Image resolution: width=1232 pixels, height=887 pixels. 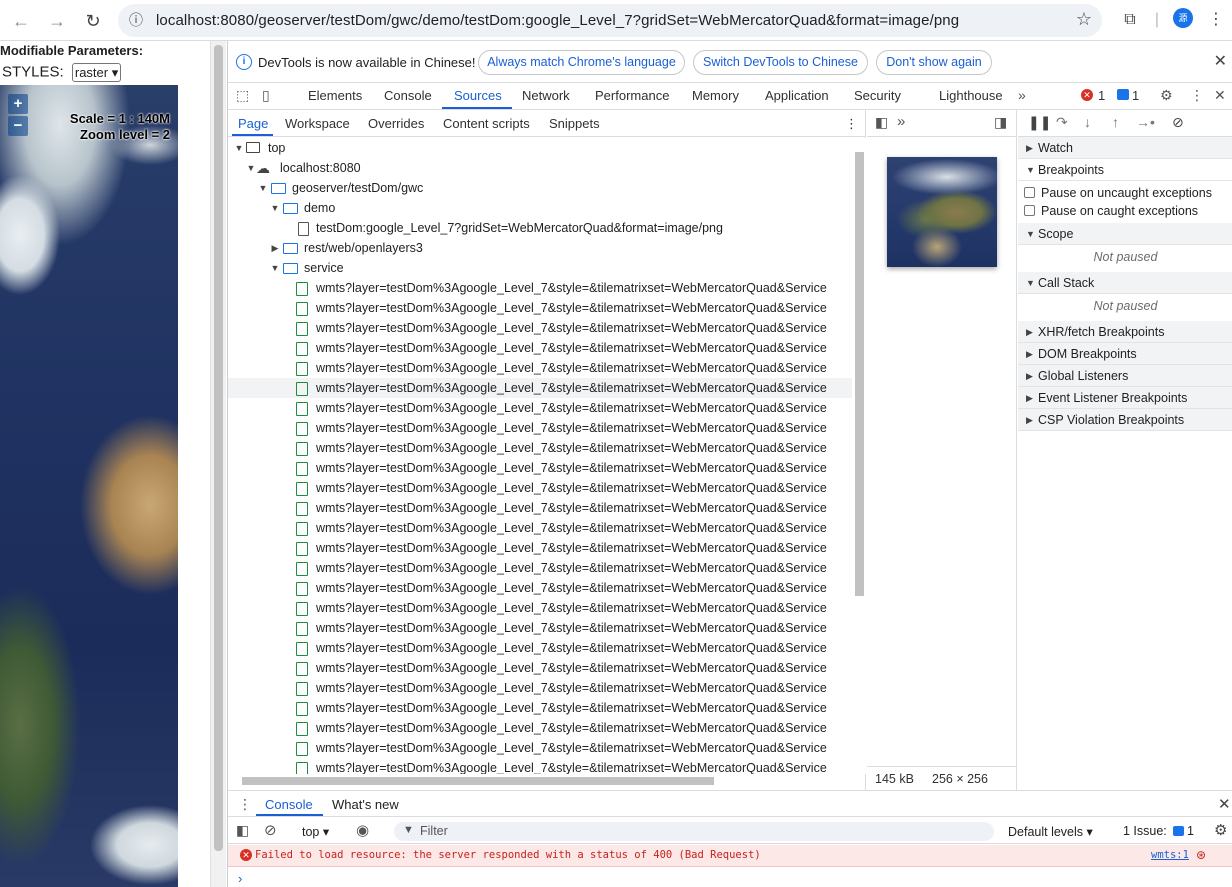 What do you see at coordinates (1125, 332) in the screenshot?
I see `section-xhr-breakpoints: ▶ XHR/fetch Breakpoints` at bounding box center [1125, 332].